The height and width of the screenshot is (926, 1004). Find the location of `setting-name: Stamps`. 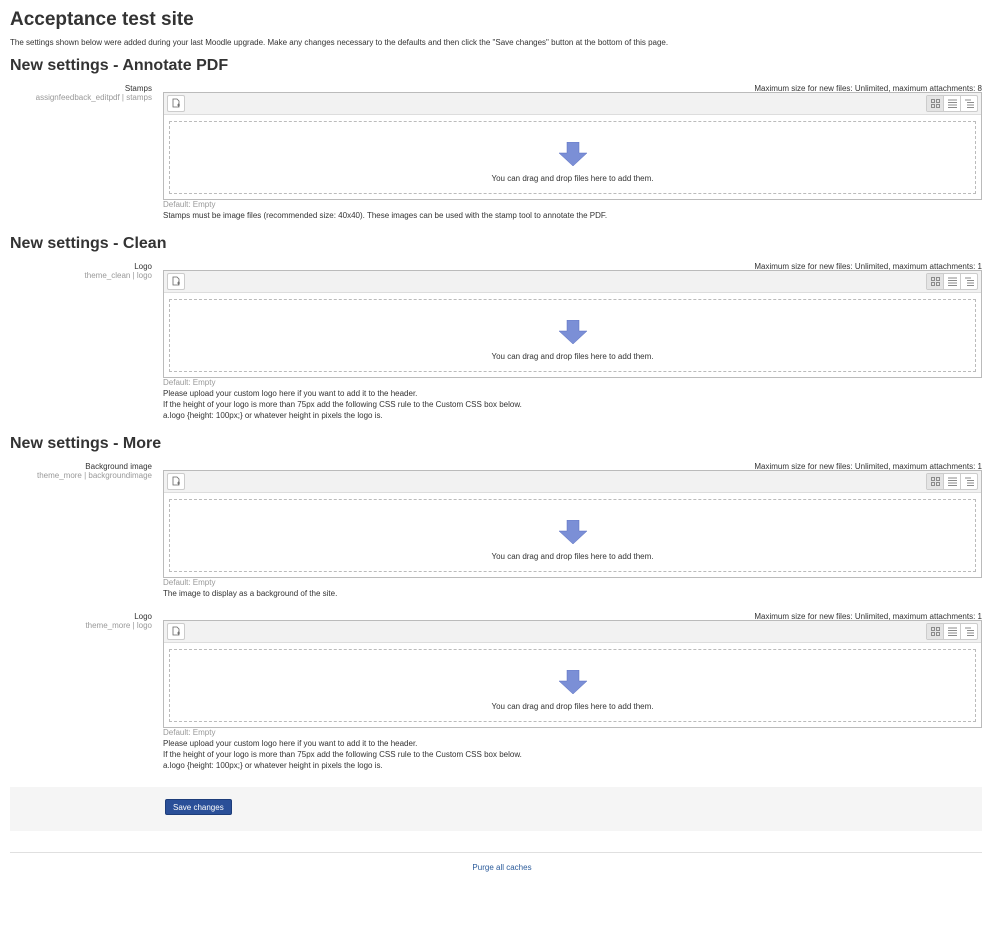

setting-name: Stamps is located at coordinates (138, 88).